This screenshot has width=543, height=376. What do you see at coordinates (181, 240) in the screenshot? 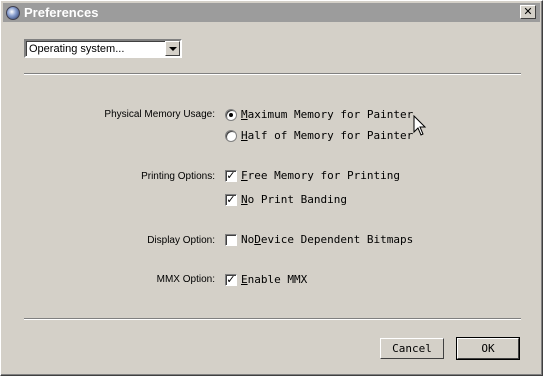
I see `display-option-label: Display Option:` at bounding box center [181, 240].